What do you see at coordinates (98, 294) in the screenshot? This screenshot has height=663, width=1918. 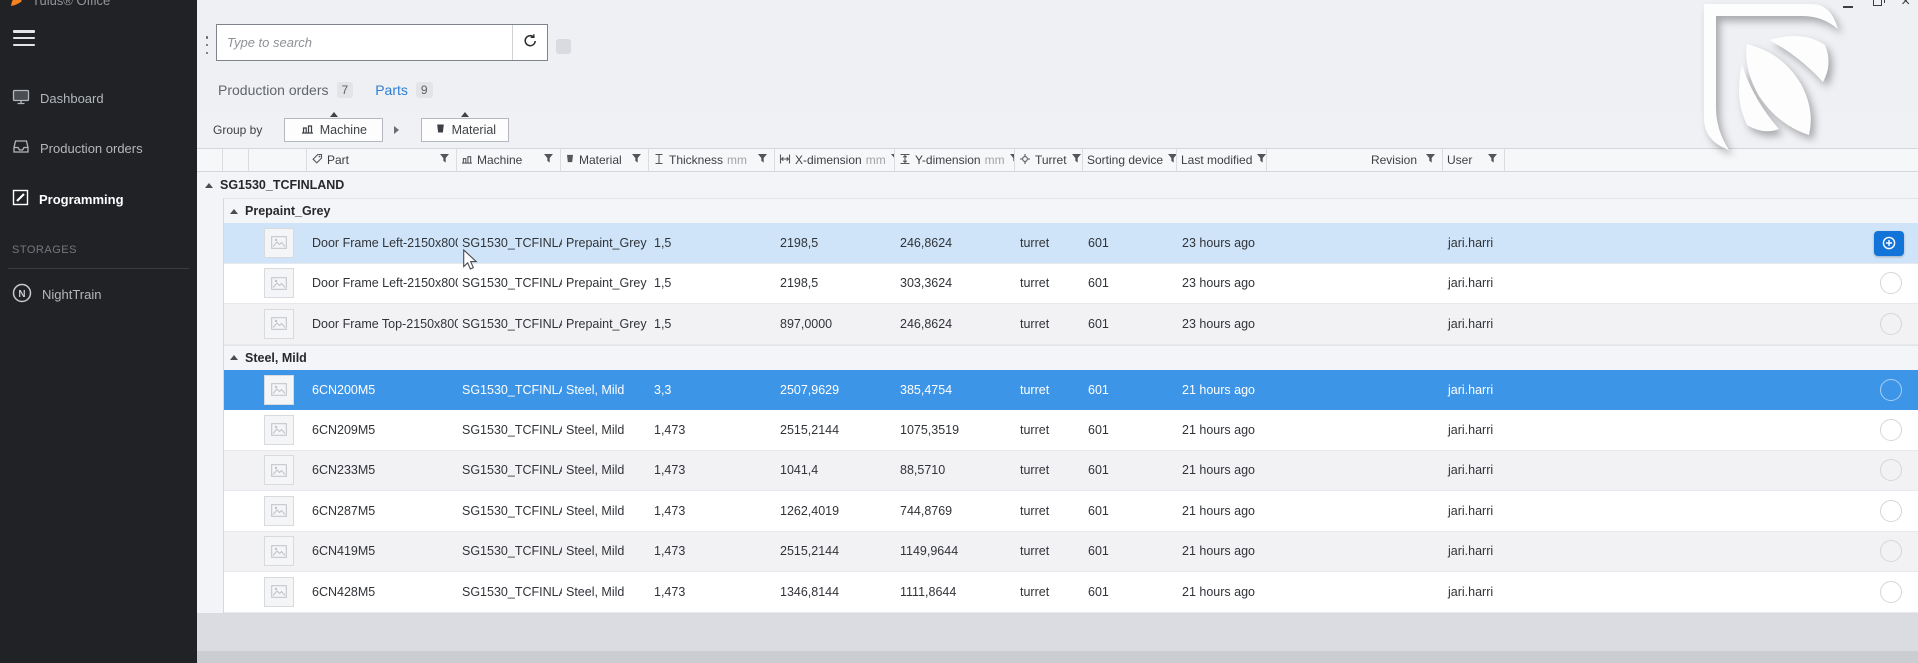 I see `sidebar-item-nighttrain: N NightTrain` at bounding box center [98, 294].